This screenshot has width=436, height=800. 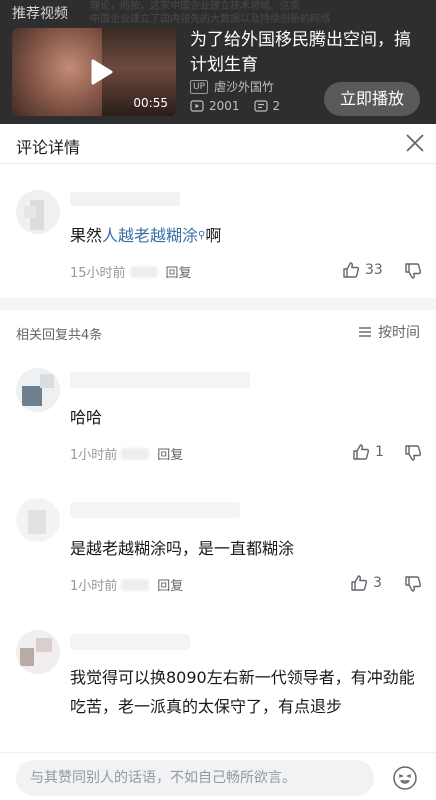 I want to click on video-duration: 00:55, so click(x=150, y=103).